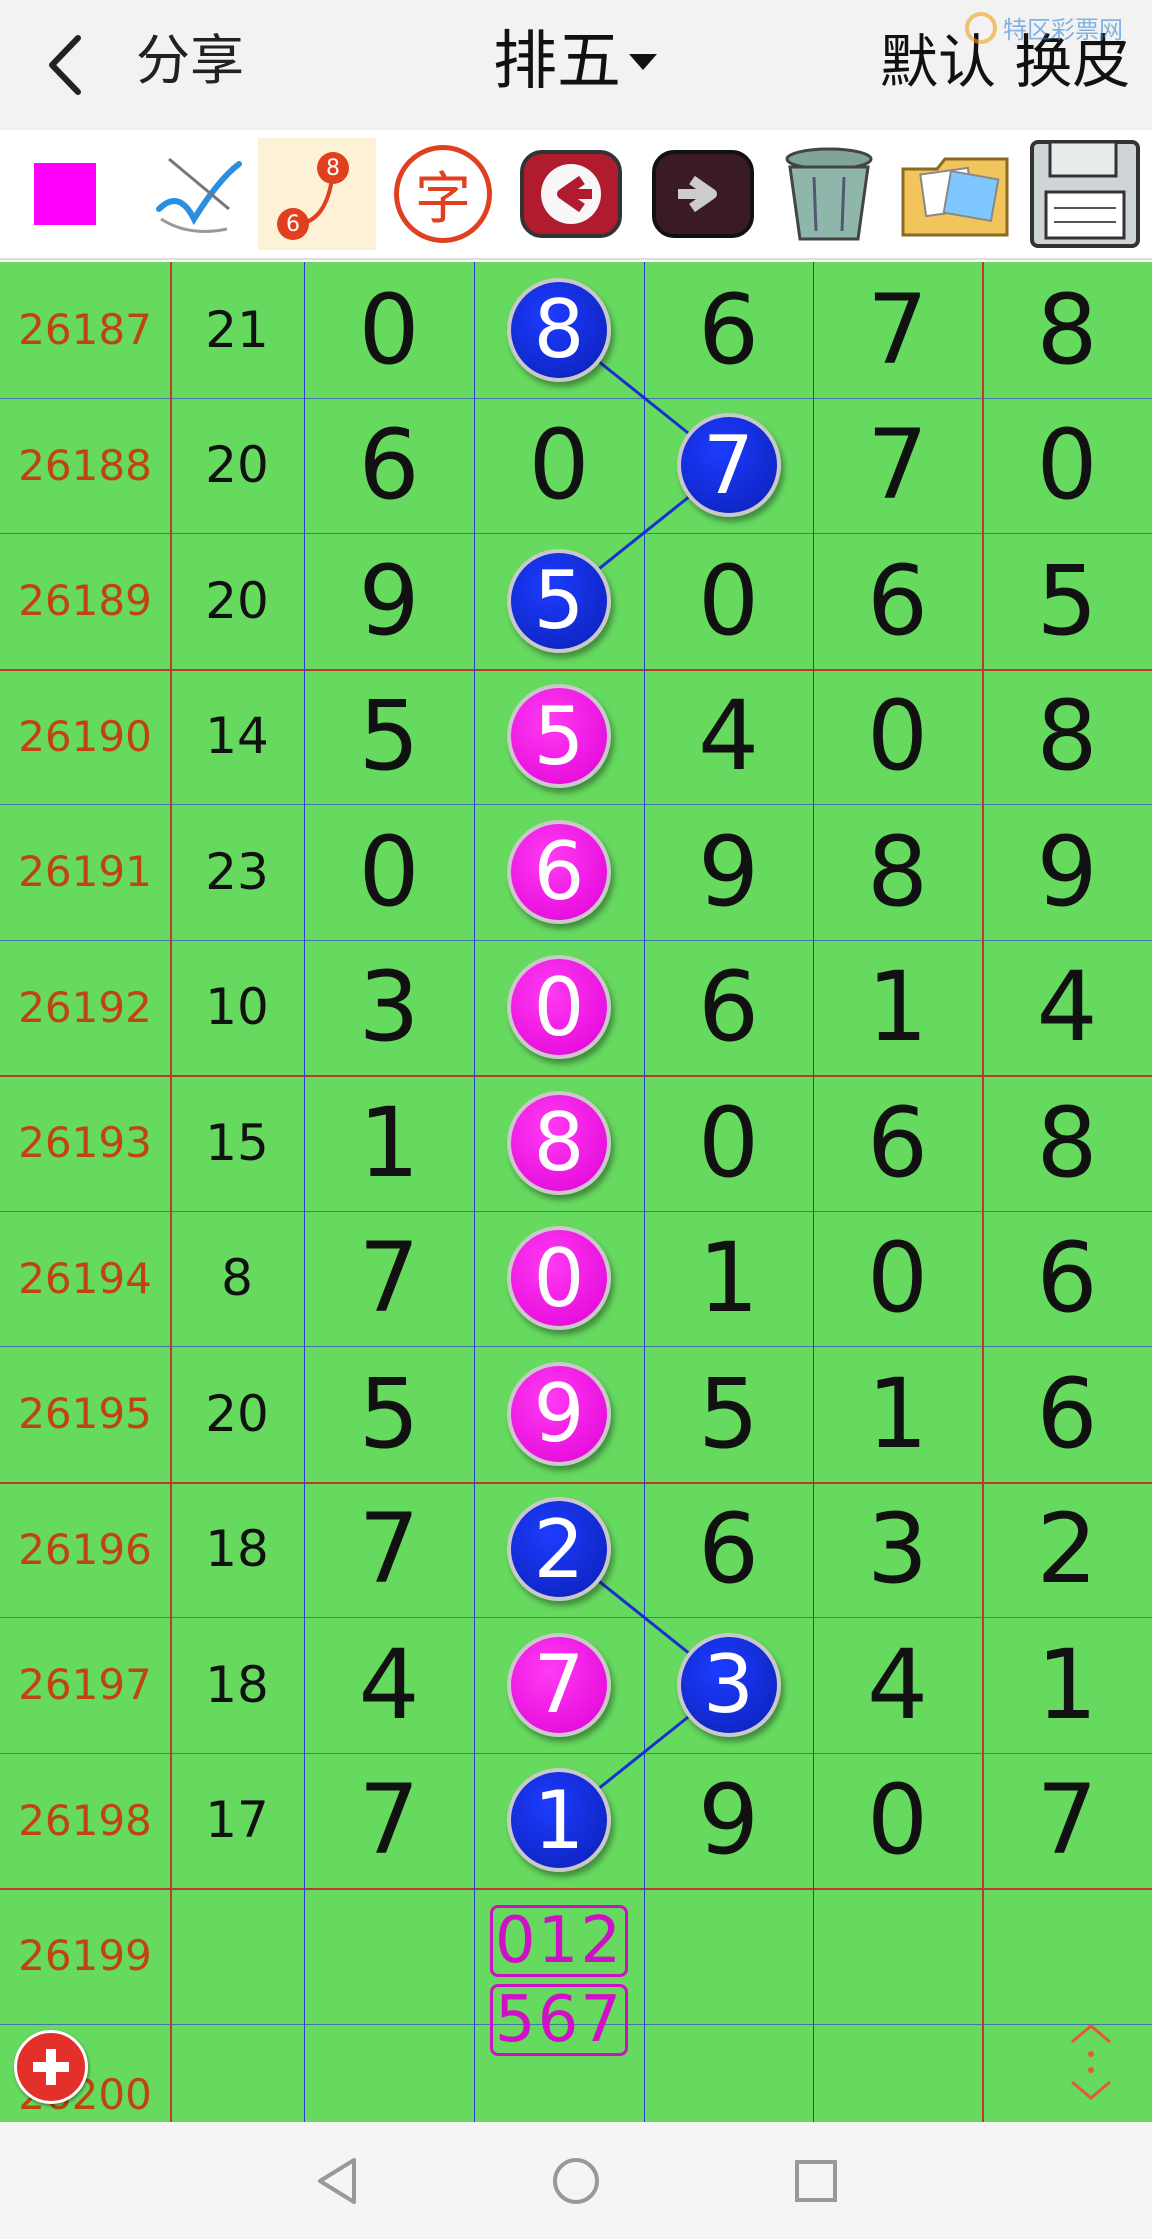 The height and width of the screenshot is (2239, 1152). I want to click on nav-recents-icon, so click(816, 2181).